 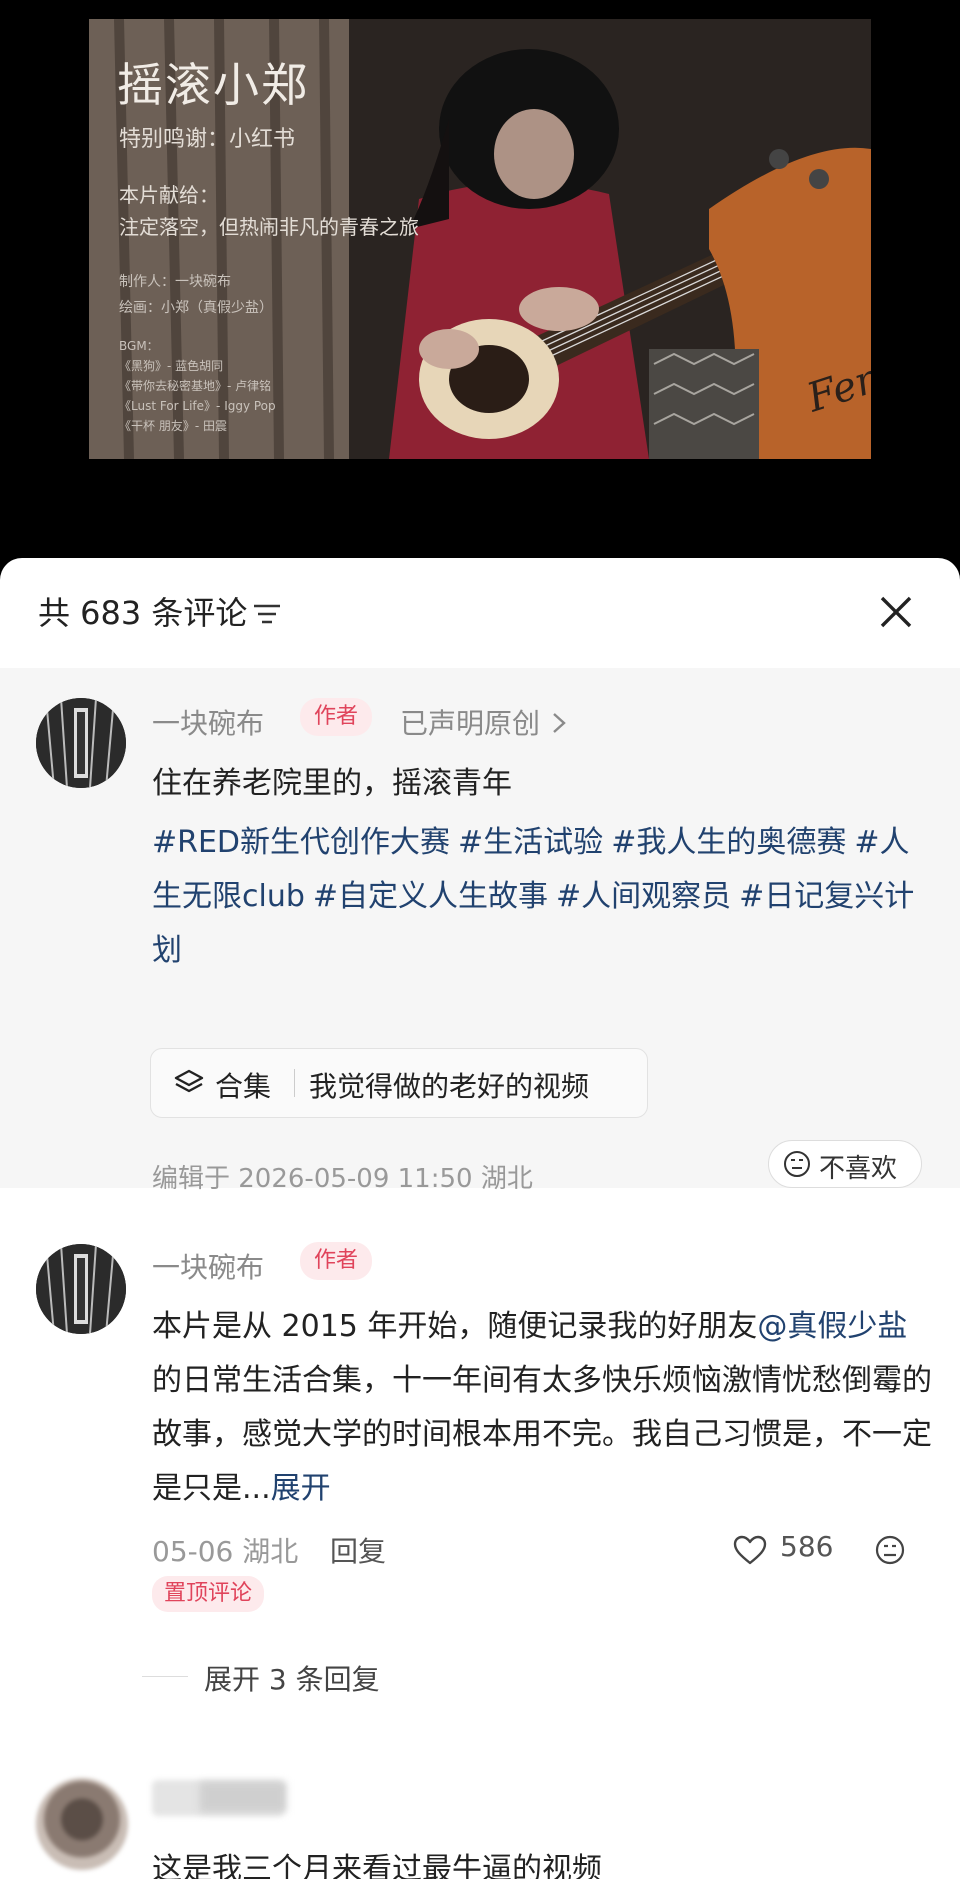 What do you see at coordinates (377, 1865) in the screenshot?
I see `comment-text: 这是我三个月来看过最牛逼的视频` at bounding box center [377, 1865].